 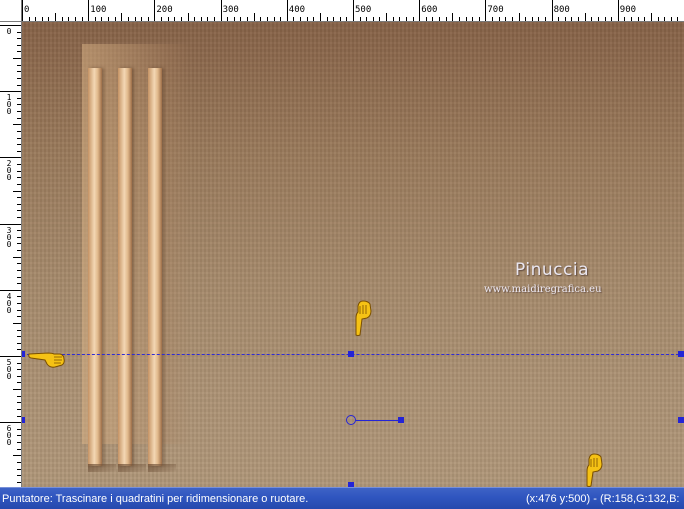 What do you see at coordinates (401, 420) in the screenshot?
I see `rotation-handle` at bounding box center [401, 420].